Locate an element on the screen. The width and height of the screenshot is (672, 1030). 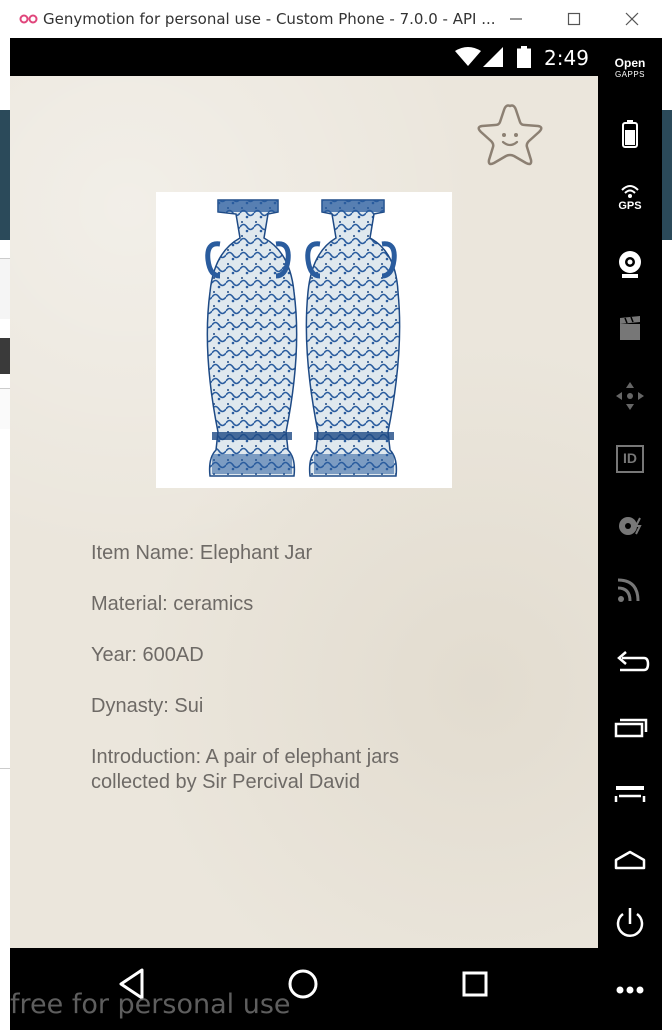
battery-widget-icon is located at coordinates (630, 134).